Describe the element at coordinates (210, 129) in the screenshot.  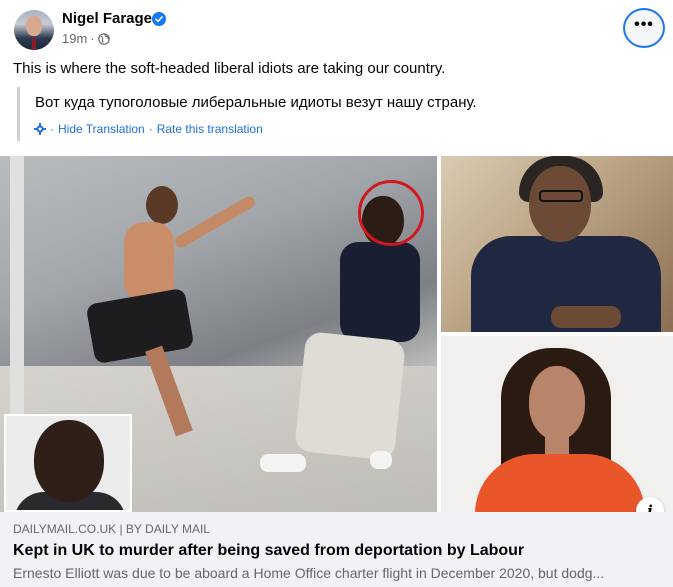
I see `rate-translation-link: Rate this translation` at that location.